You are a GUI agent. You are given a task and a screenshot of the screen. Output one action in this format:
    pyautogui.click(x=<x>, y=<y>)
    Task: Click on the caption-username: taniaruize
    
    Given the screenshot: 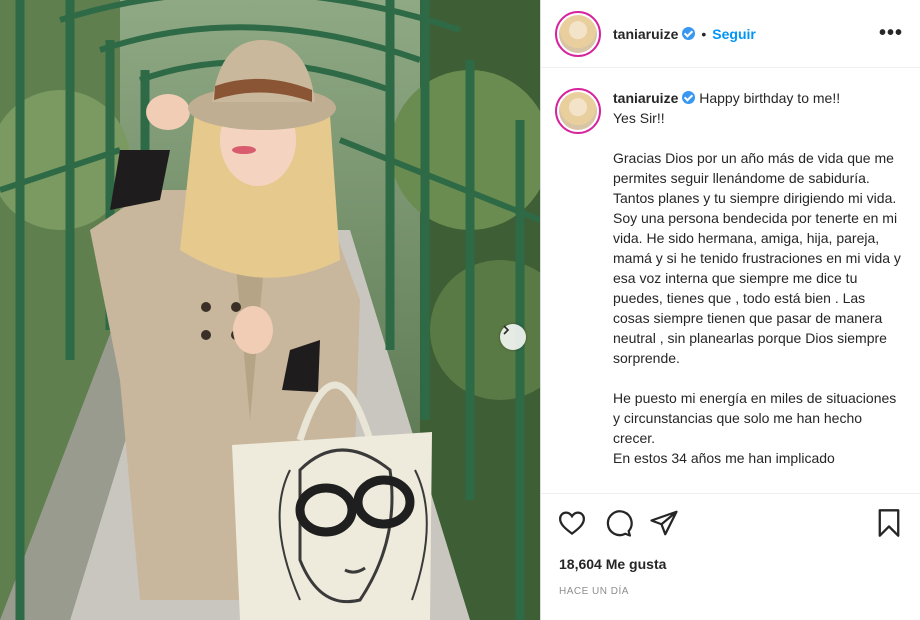 What is the action you would take?
    pyautogui.click(x=645, y=98)
    